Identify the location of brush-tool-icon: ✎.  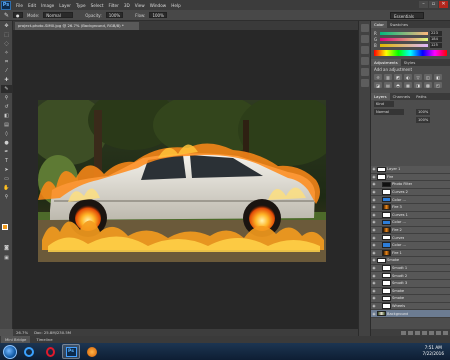
(6, 15).